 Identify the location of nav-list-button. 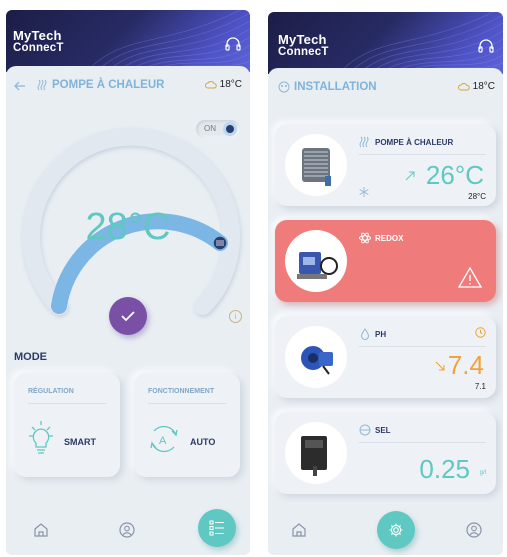
(217, 528).